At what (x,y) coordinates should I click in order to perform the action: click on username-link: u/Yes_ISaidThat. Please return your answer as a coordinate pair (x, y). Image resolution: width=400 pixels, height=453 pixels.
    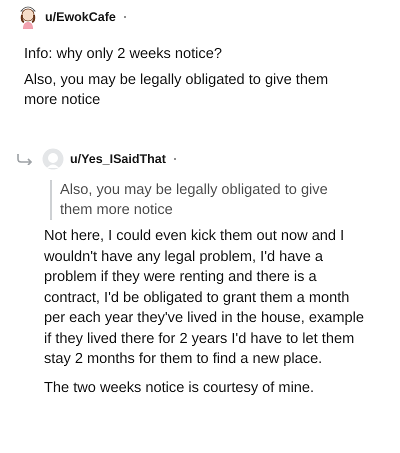
    Looking at the image, I should click on (118, 159).